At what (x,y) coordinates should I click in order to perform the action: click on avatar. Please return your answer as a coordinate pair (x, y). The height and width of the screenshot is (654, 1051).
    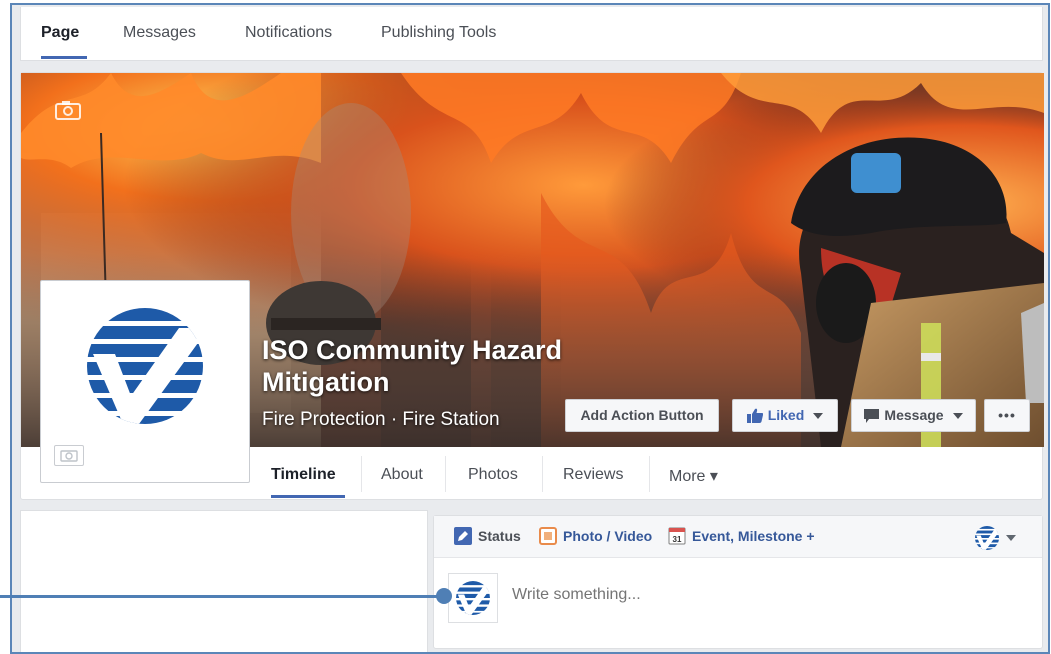
    Looking at the image, I should click on (473, 598).